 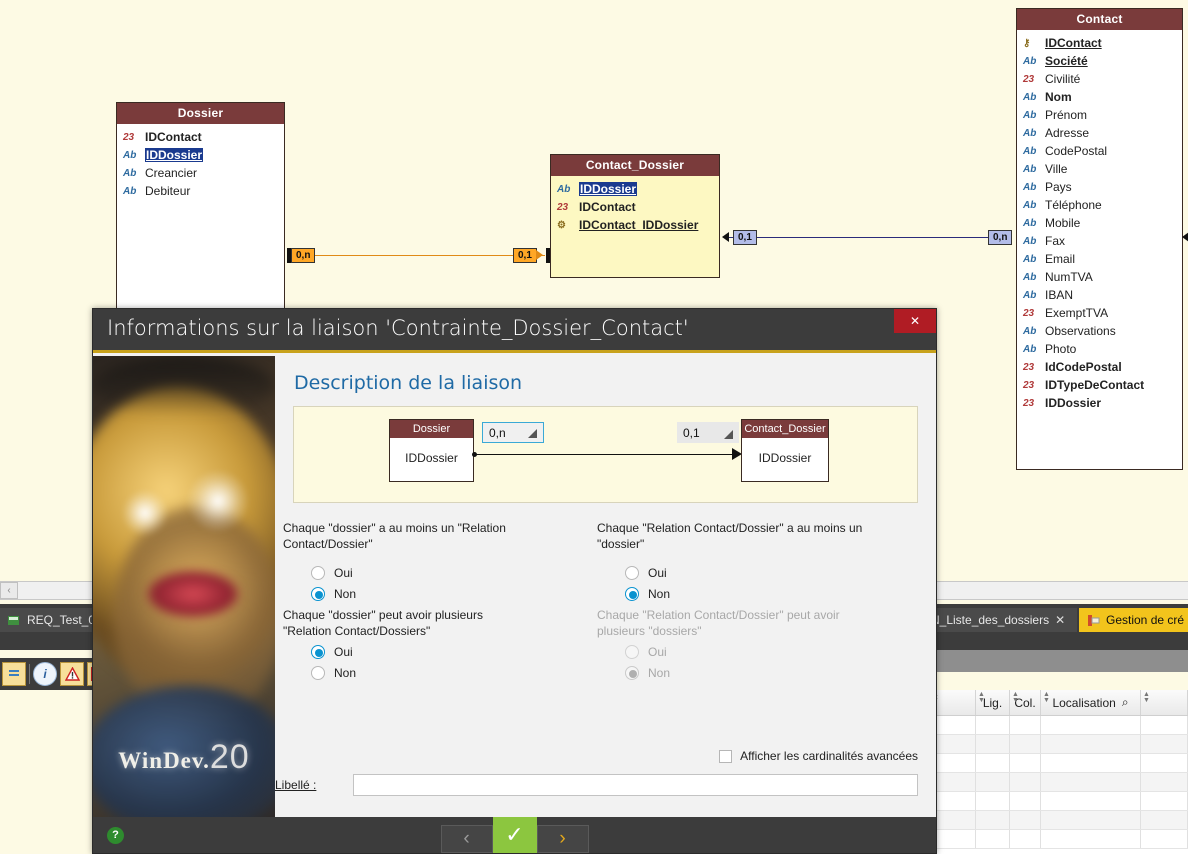 I want to click on radio-label: Non, so click(x=345, y=672).